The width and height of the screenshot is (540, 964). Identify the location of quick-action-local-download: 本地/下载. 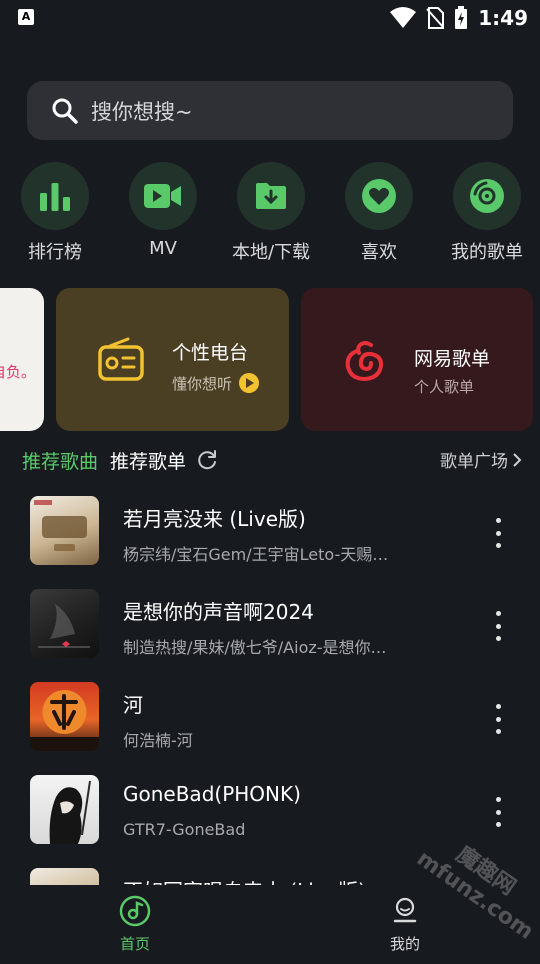
(271, 213).